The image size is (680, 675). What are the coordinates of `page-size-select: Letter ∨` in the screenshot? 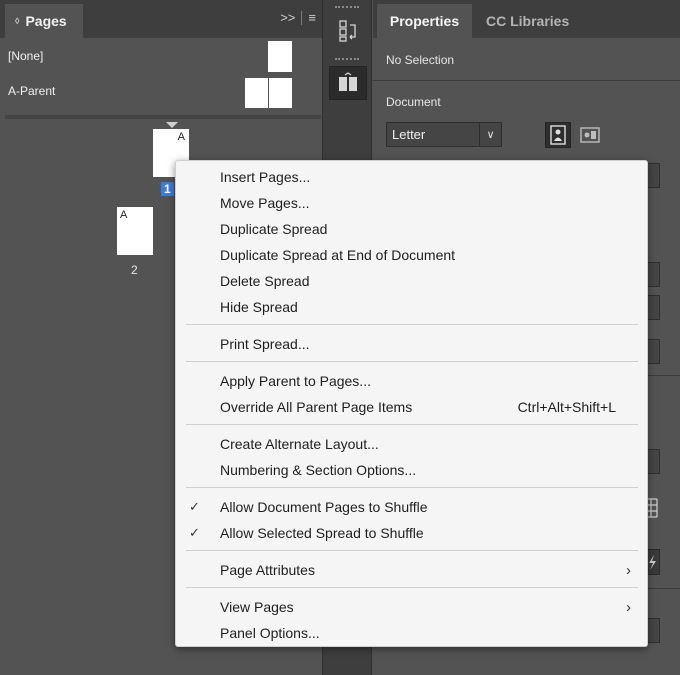 It's located at (444, 134).